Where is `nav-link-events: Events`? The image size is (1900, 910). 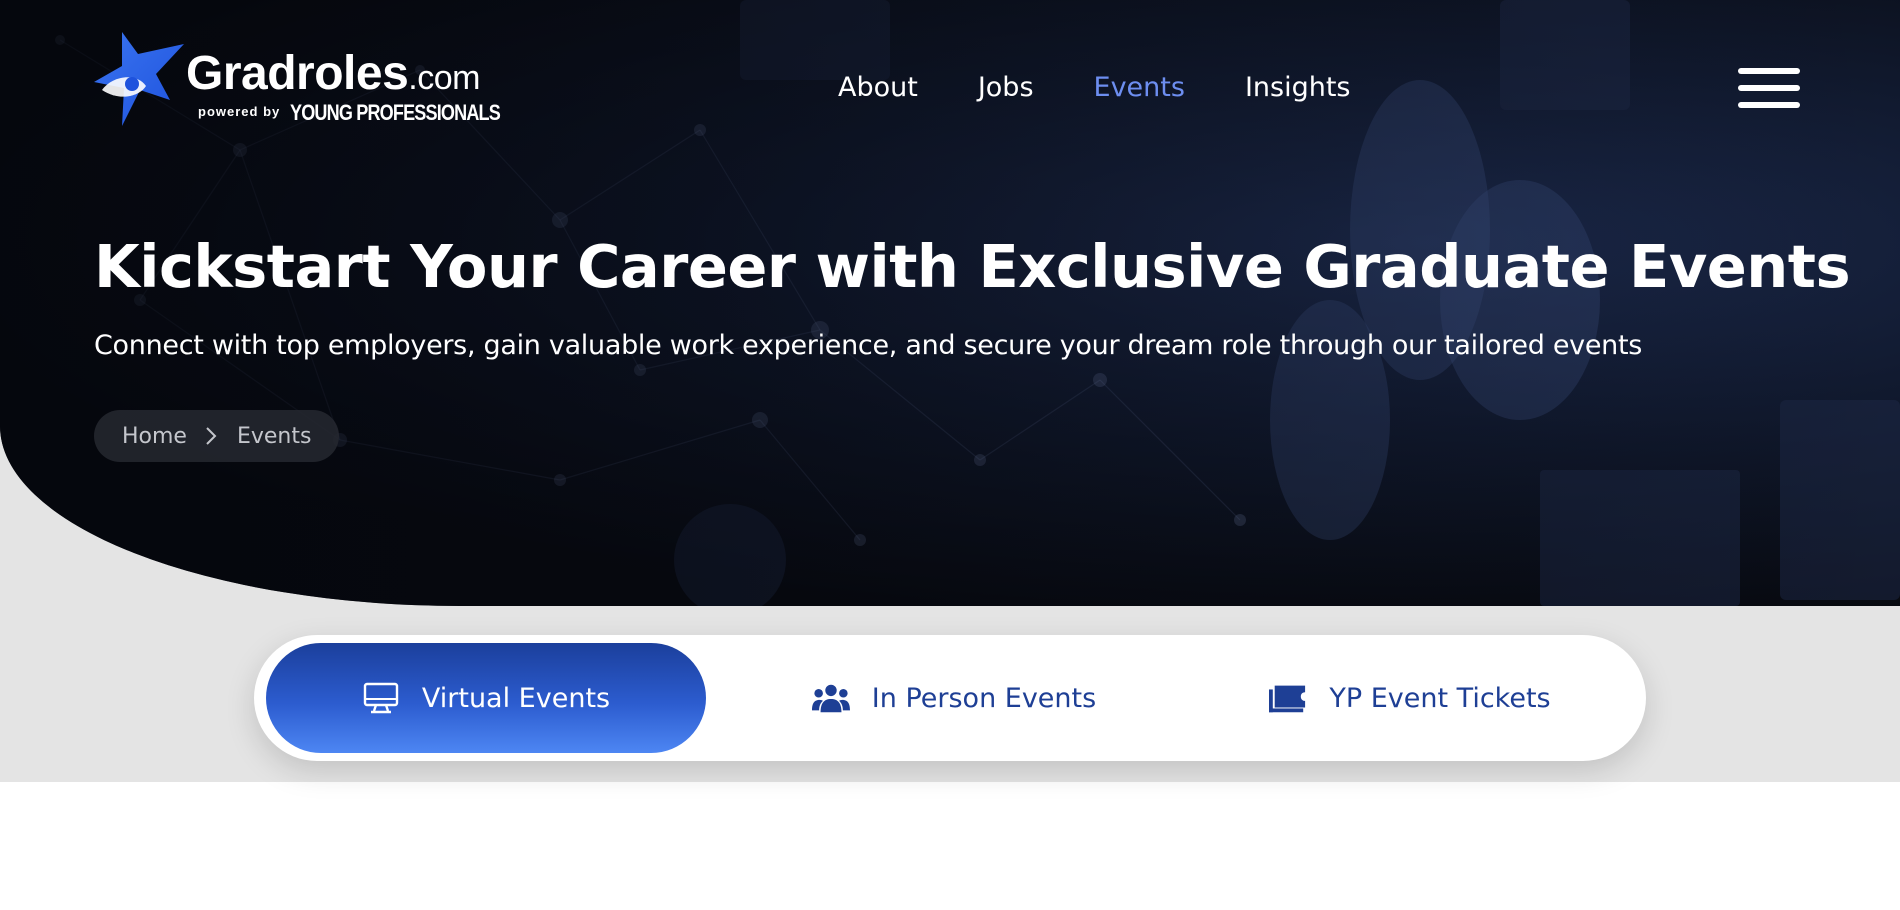
nav-link-events: Events is located at coordinates (1139, 87).